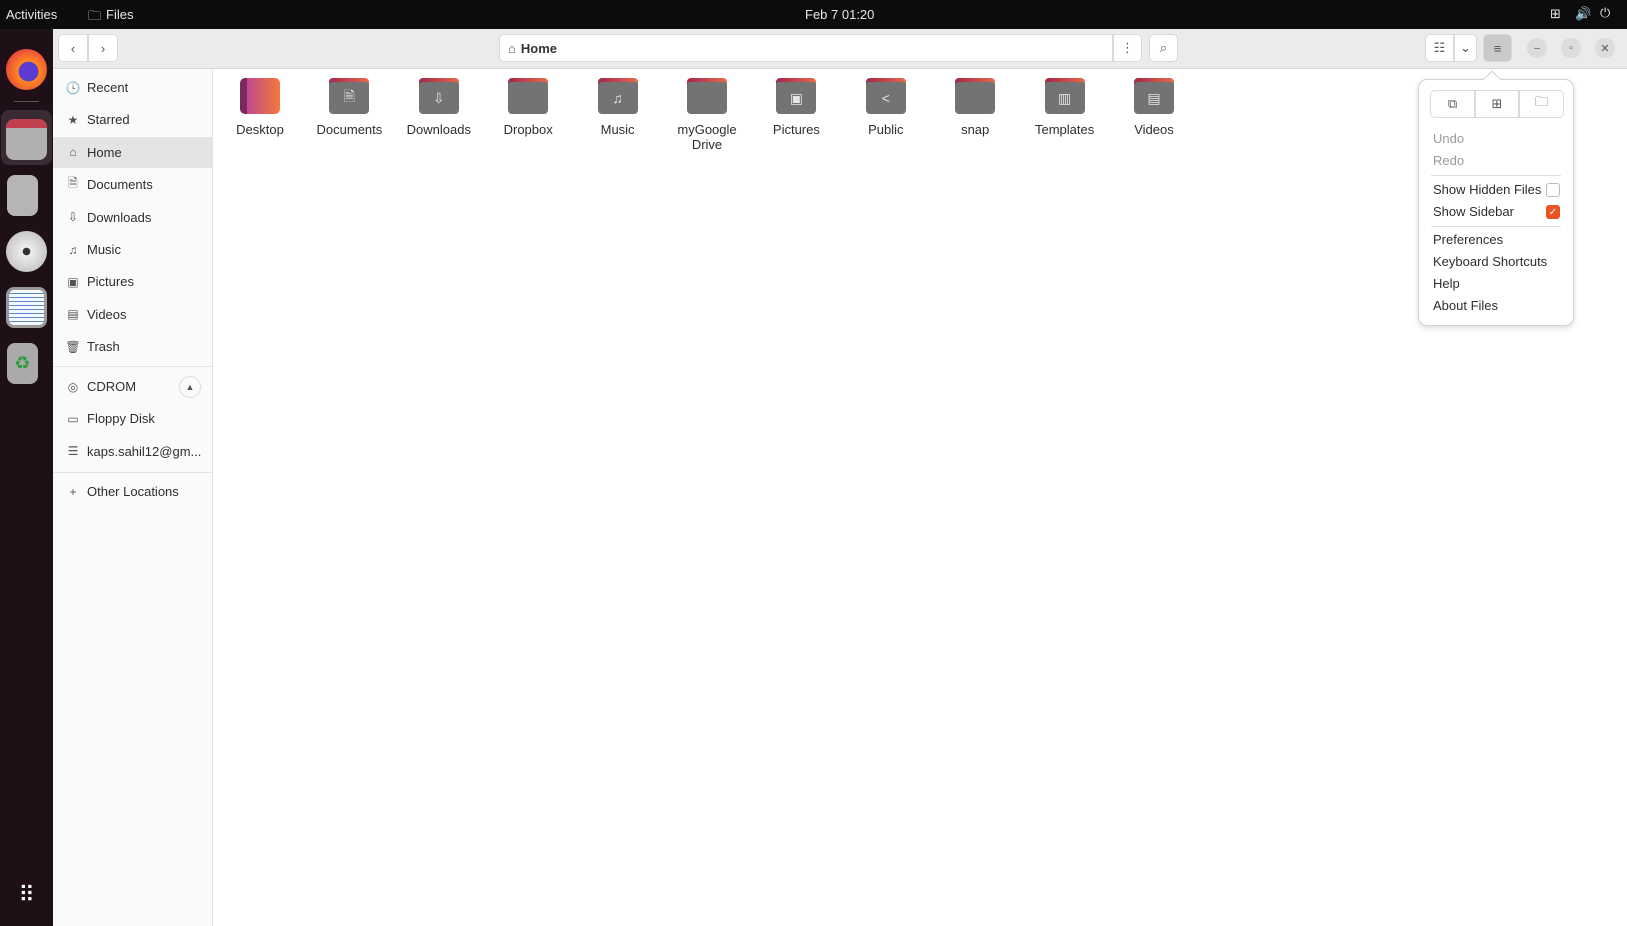  I want to click on back-button: ‹, so click(73, 48).